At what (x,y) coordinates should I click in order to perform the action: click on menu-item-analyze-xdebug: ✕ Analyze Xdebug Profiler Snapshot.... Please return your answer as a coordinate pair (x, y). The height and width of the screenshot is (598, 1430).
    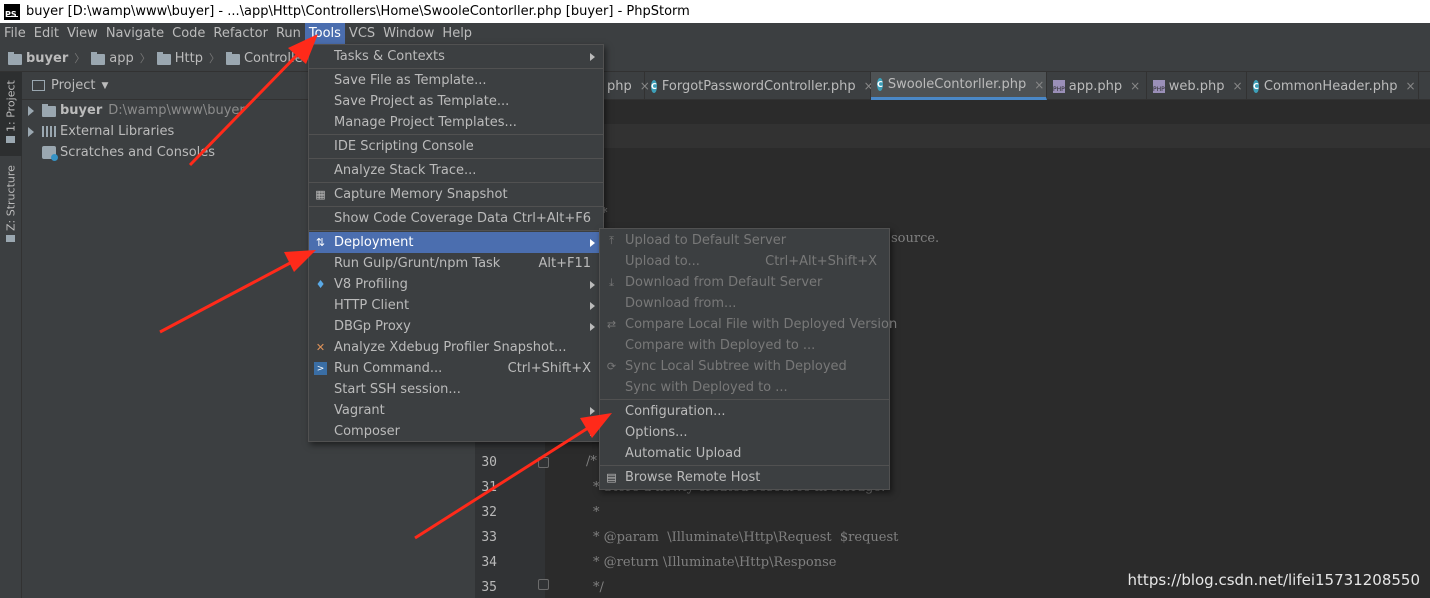
    Looking at the image, I should click on (456, 347).